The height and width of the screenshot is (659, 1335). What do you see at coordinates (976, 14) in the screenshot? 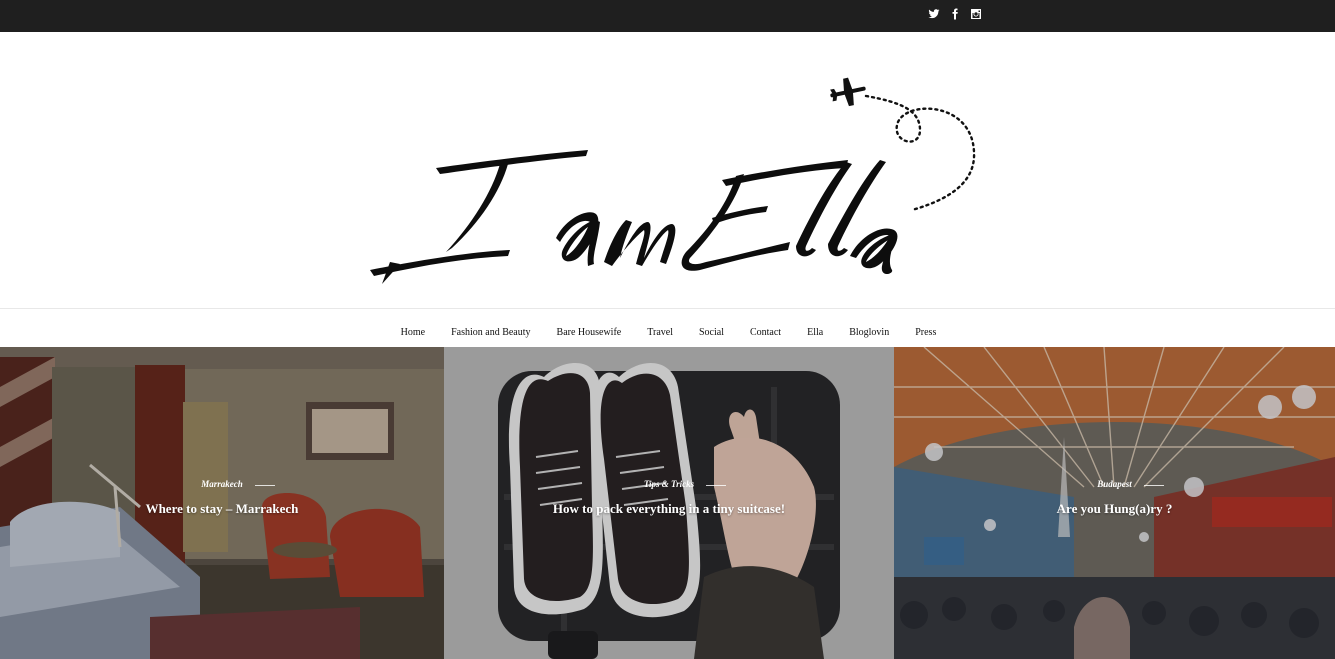
I see `instagram-icon` at bounding box center [976, 14].